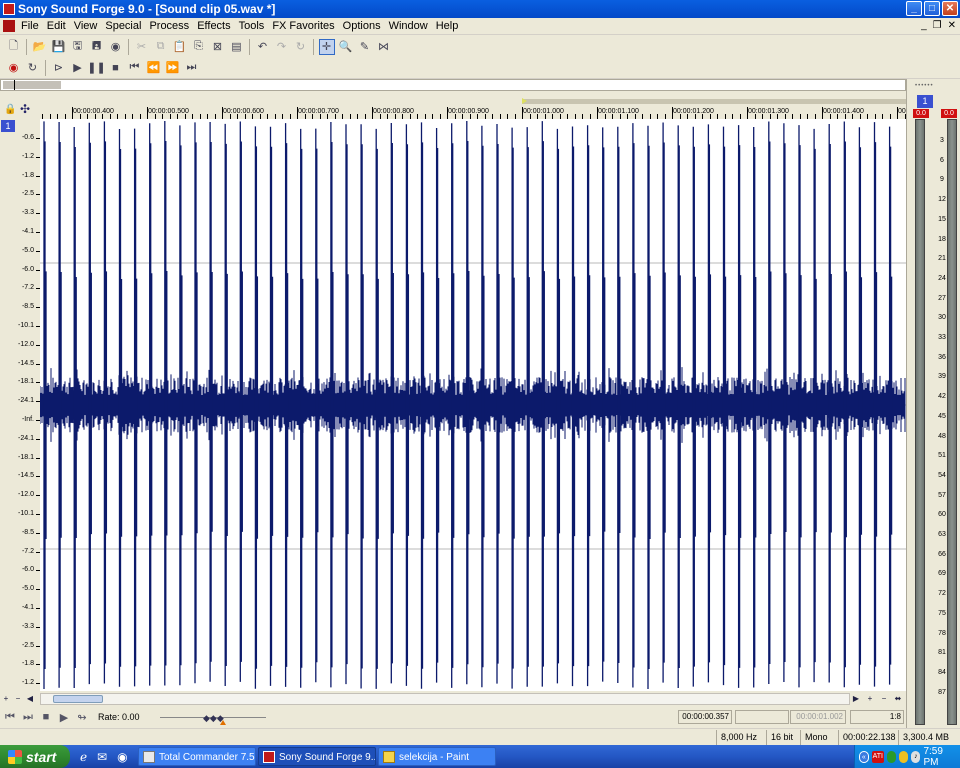 This screenshot has width=960, height=768. I want to click on undo-icon: ↶, so click(263, 47).